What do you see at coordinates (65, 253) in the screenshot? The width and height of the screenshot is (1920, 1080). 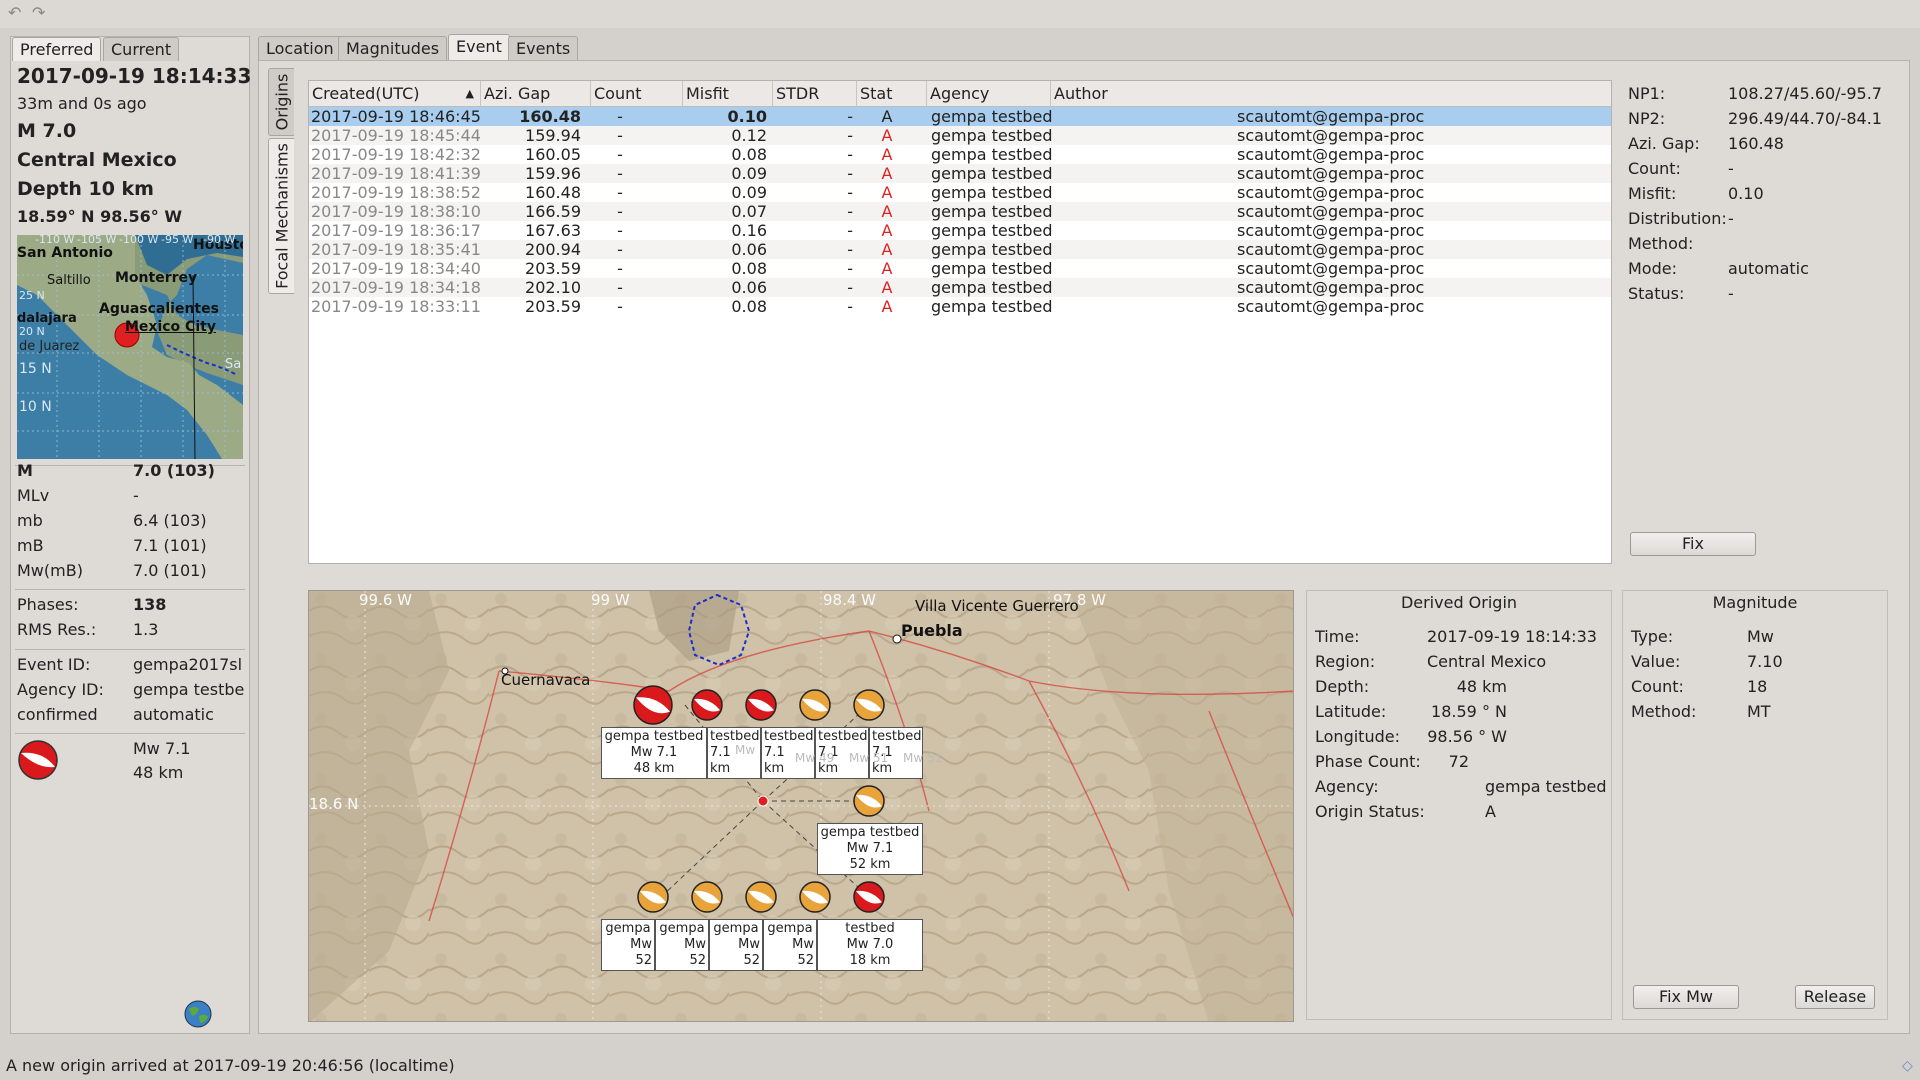 I see `map-label: San Antonio` at bounding box center [65, 253].